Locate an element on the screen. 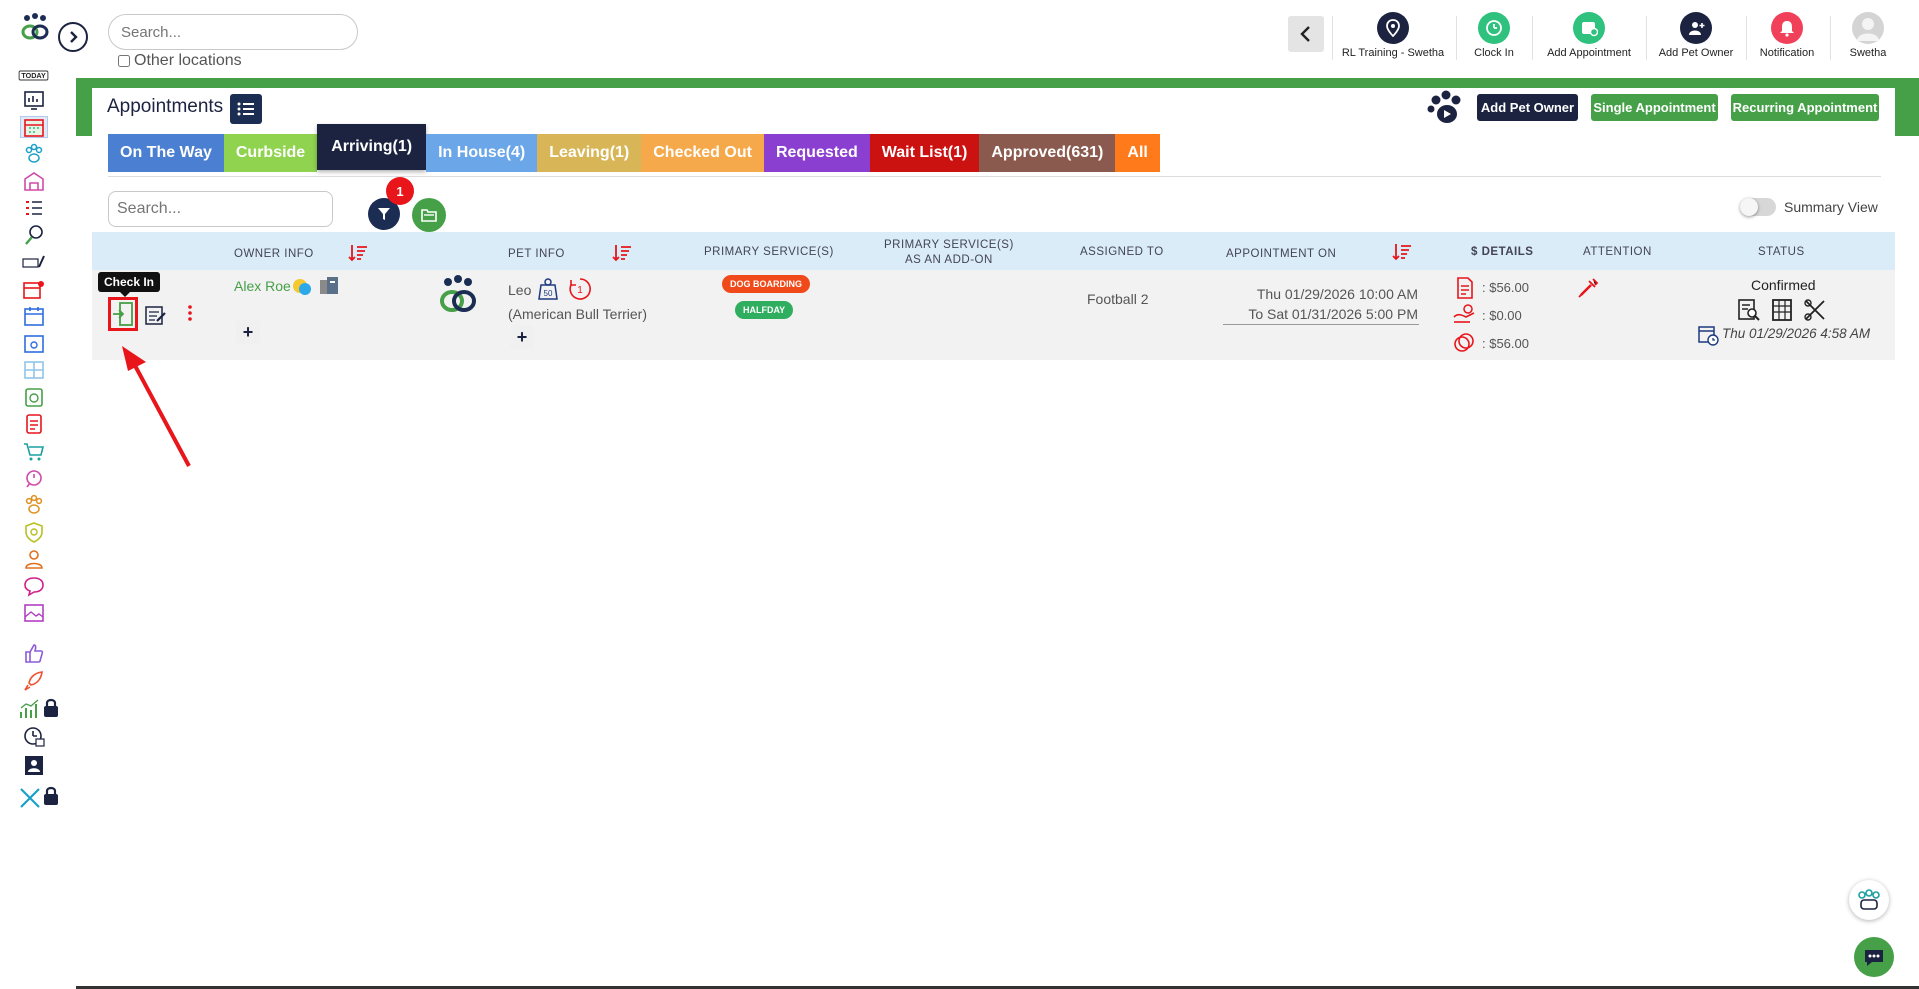 This screenshot has height=989, width=1919. sidebar-item-cart is located at coordinates (34, 451).